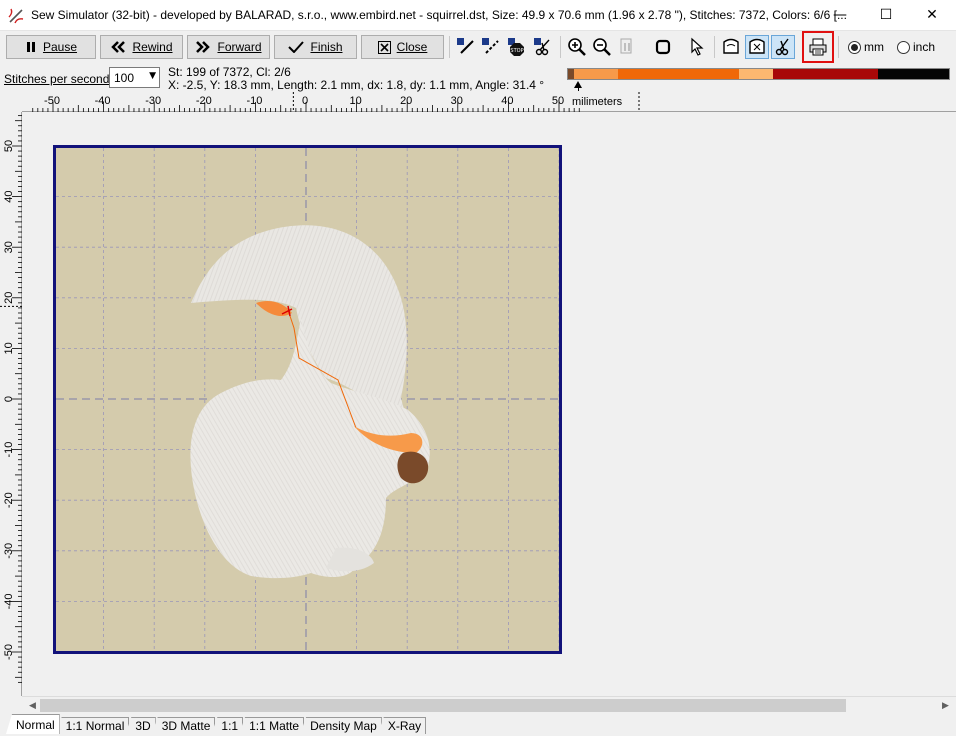 Image resolution: width=956 pixels, height=736 pixels. Describe the element at coordinates (402, 725) in the screenshot. I see `tab-x-ray: X-Ray` at that location.